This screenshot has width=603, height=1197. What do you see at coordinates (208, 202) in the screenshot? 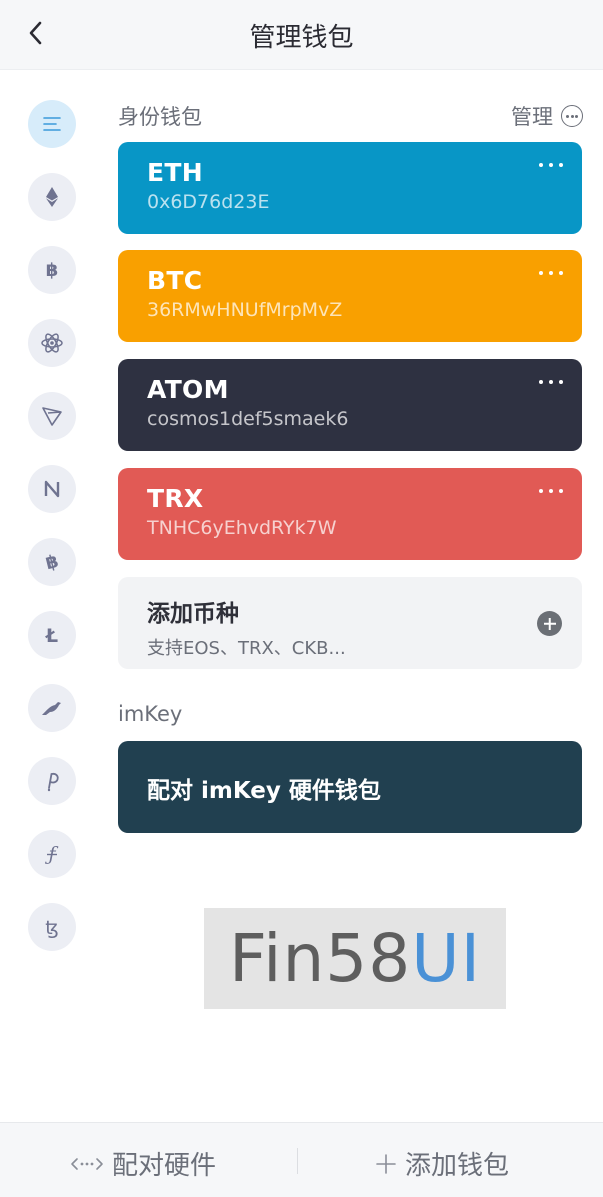
I see `wallet-address: 0x6D76d23E` at bounding box center [208, 202].